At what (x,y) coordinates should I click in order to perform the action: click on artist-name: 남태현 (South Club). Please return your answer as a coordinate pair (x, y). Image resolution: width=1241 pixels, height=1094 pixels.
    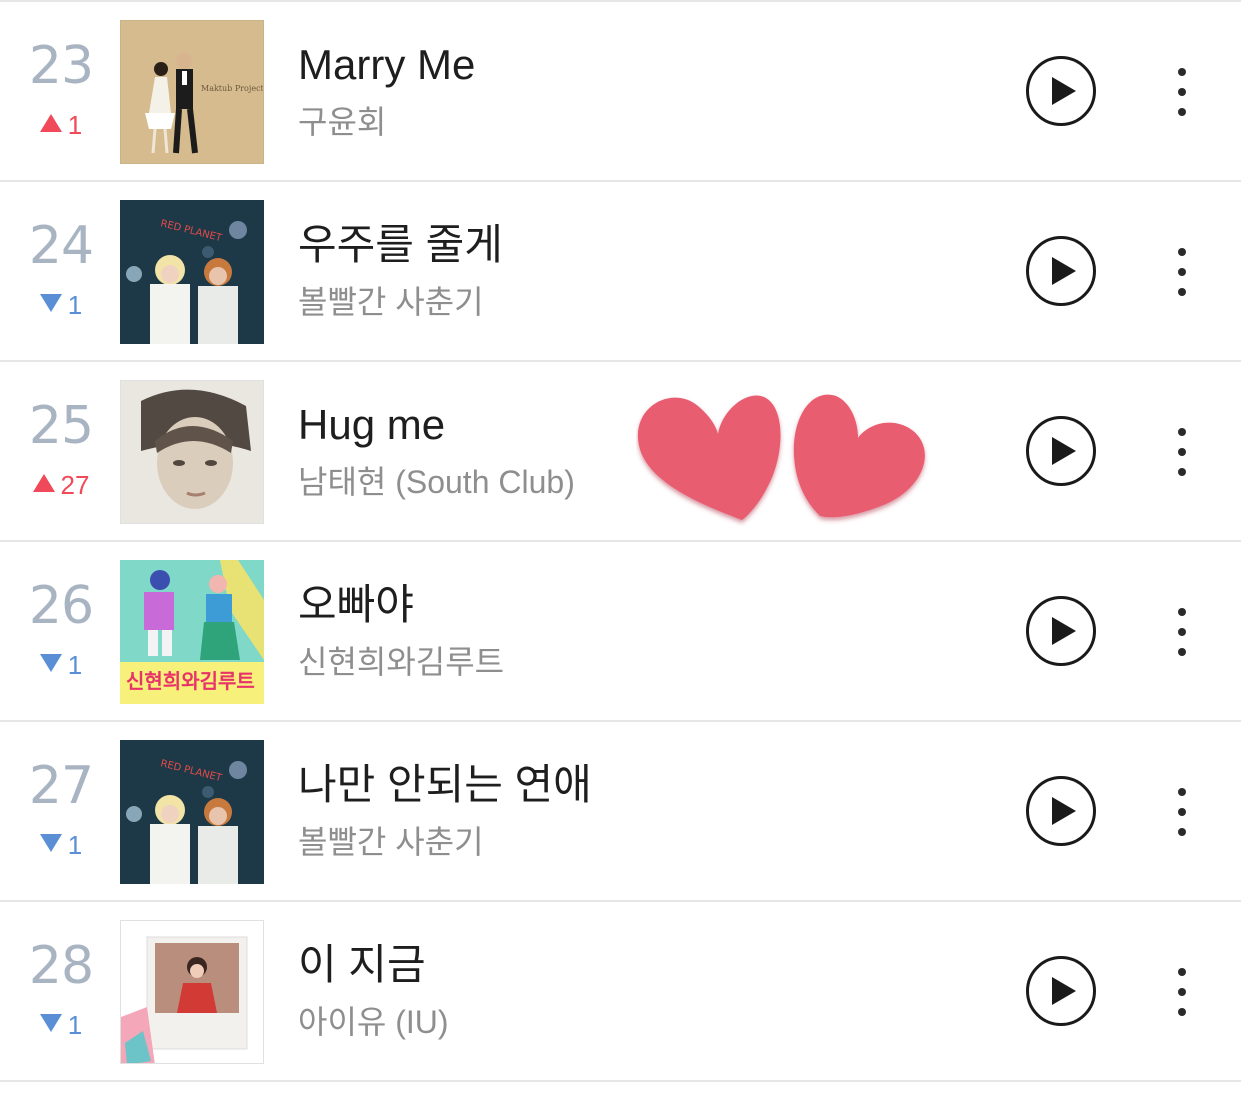
    Looking at the image, I should click on (436, 482).